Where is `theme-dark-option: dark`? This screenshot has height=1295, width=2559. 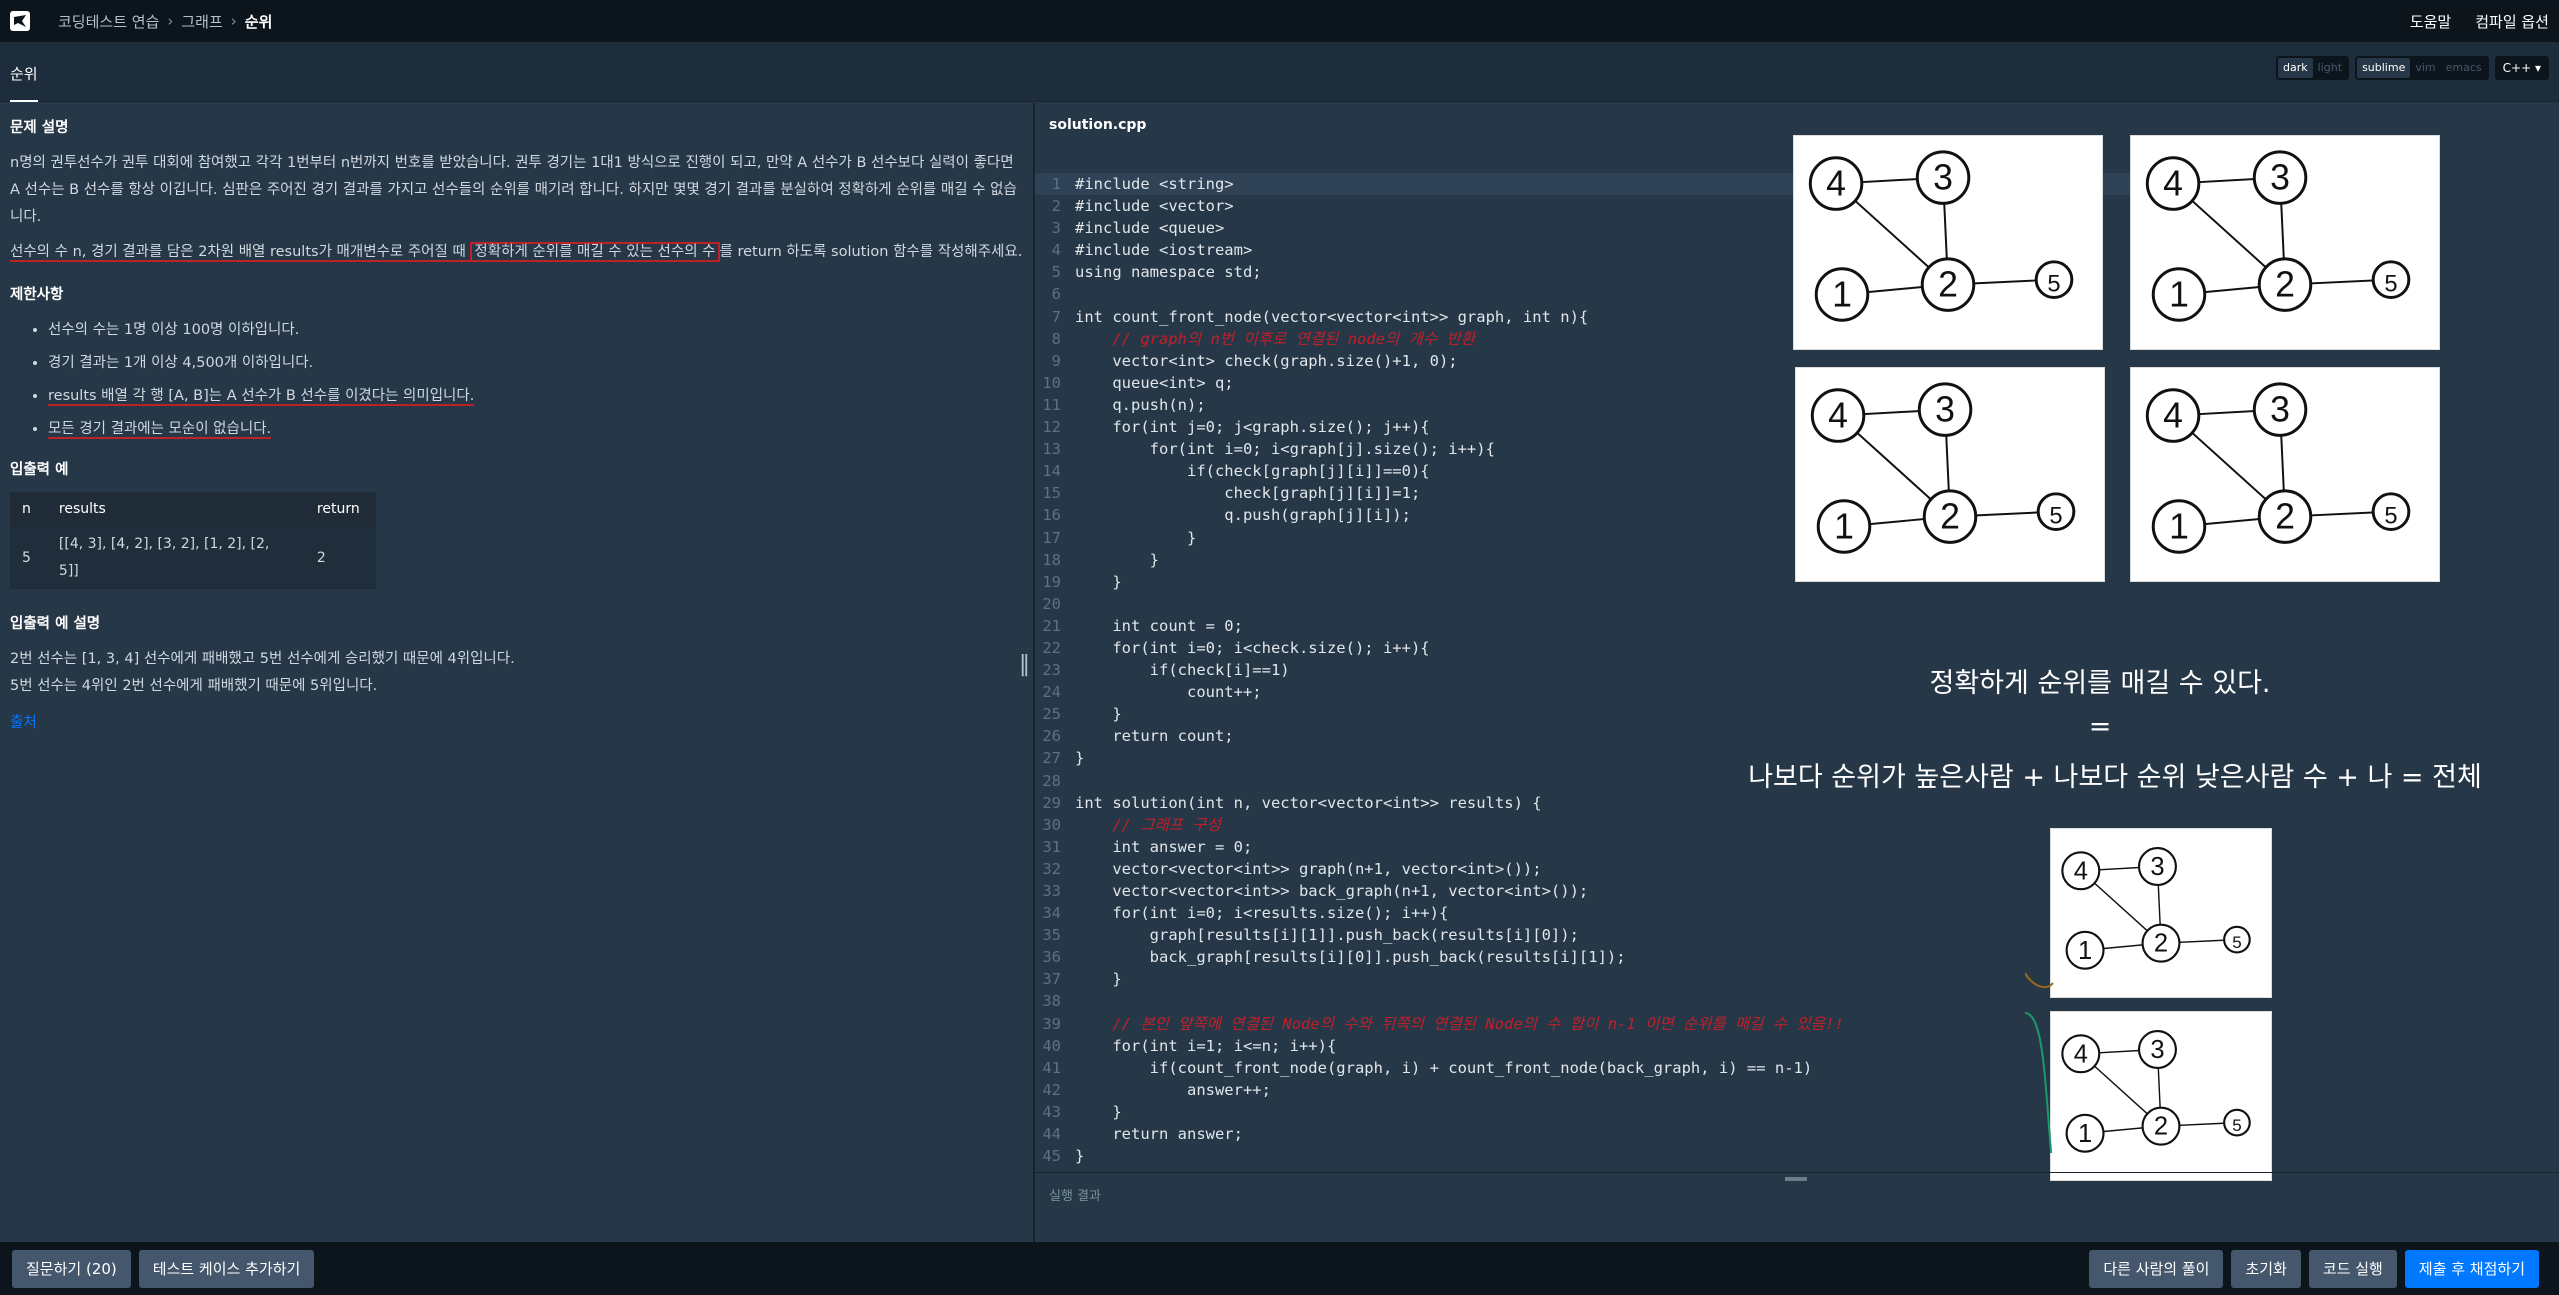 theme-dark-option: dark is located at coordinates (2295, 68).